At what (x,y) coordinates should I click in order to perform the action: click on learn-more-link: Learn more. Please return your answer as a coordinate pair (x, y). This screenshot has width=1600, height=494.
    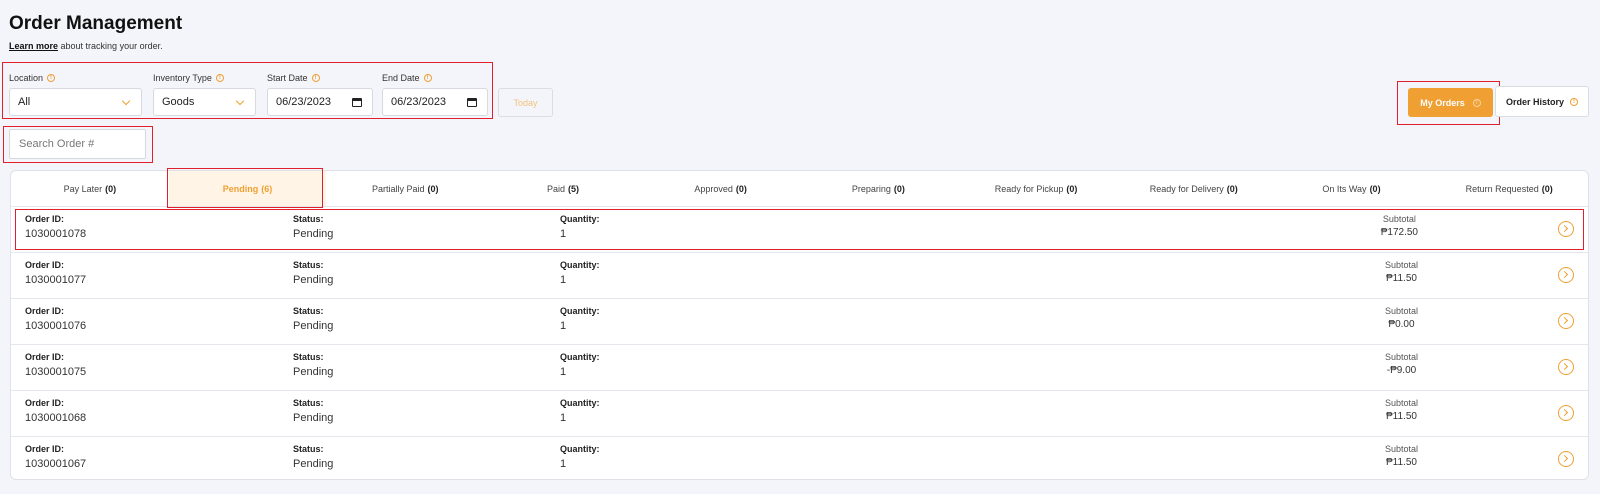
    Looking at the image, I should click on (33, 46).